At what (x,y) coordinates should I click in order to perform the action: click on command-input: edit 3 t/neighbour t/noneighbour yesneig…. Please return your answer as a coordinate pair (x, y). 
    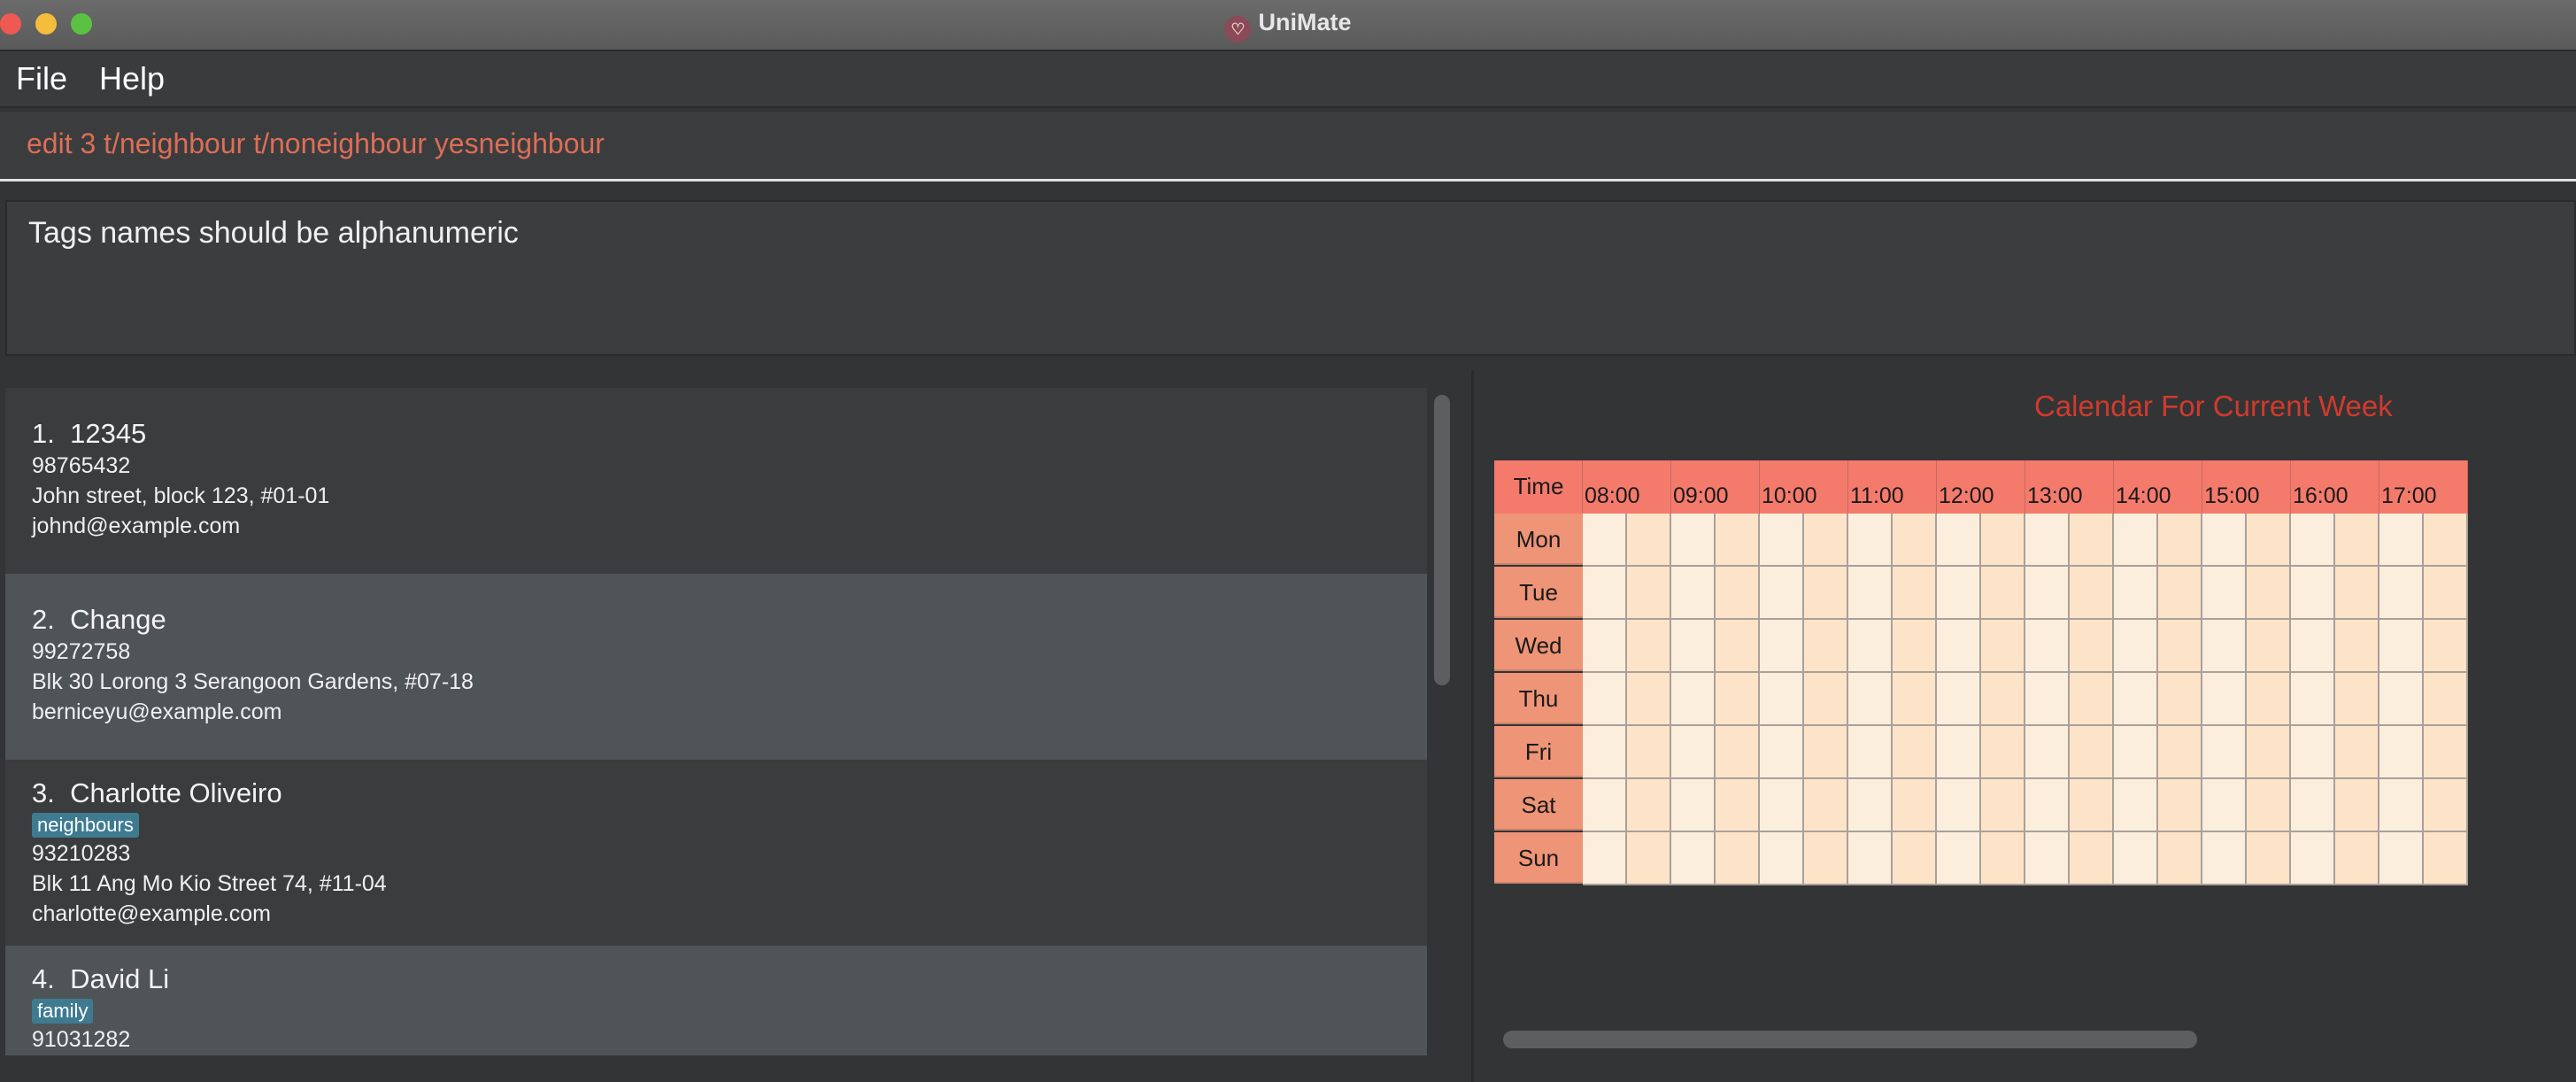
    Looking at the image, I should click on (316, 144).